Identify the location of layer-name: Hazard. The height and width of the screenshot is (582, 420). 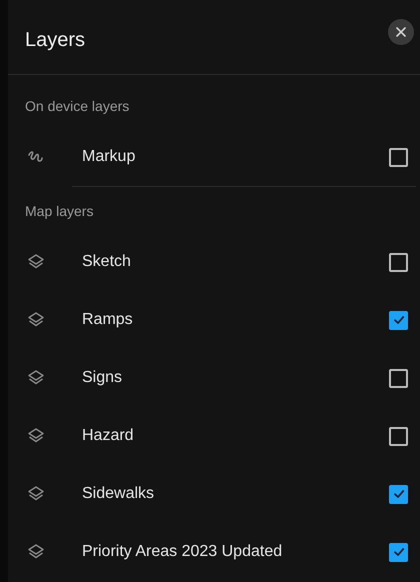
(108, 436).